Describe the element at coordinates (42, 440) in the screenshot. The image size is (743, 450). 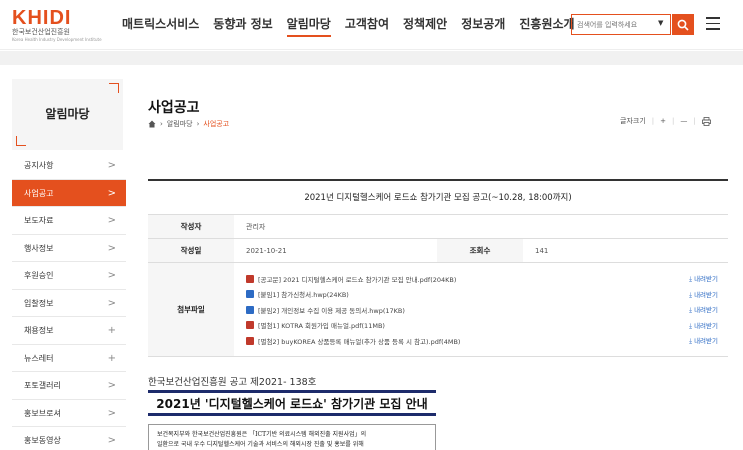
I see `sidebar-item-label: 홍보동영상` at that location.